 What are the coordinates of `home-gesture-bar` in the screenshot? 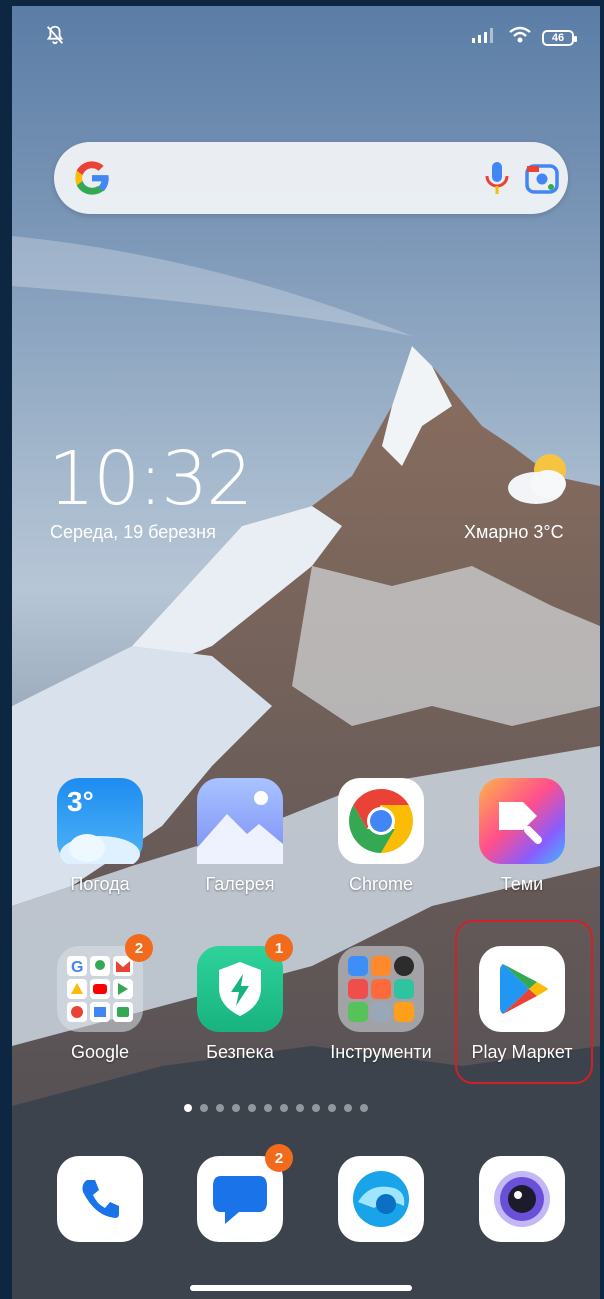 It's located at (301, 1288).